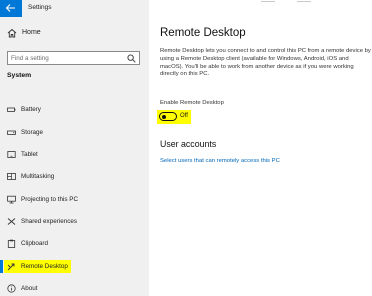 The height and width of the screenshot is (296, 372). I want to click on sidebar-item-label: Shared experiences, so click(49, 221).